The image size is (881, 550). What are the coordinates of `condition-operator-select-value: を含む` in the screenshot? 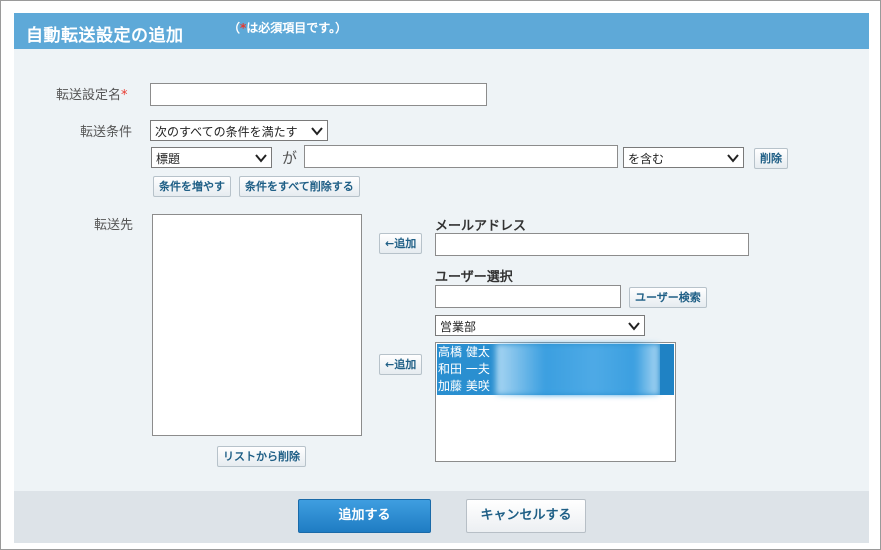 It's located at (646, 159).